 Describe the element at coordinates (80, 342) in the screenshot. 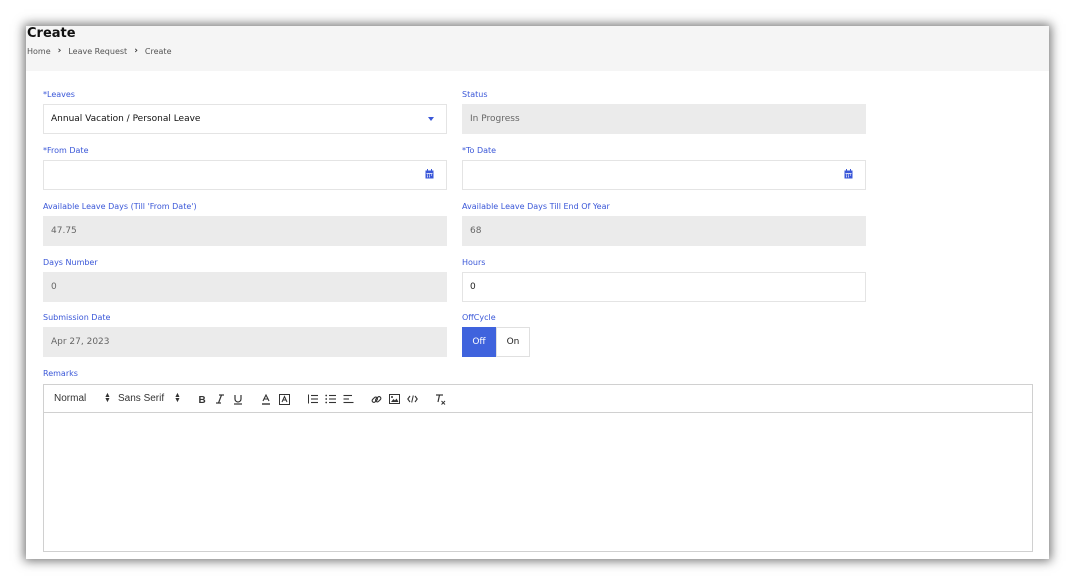

I see `submission-date-value: Apr 27, 2023` at that location.